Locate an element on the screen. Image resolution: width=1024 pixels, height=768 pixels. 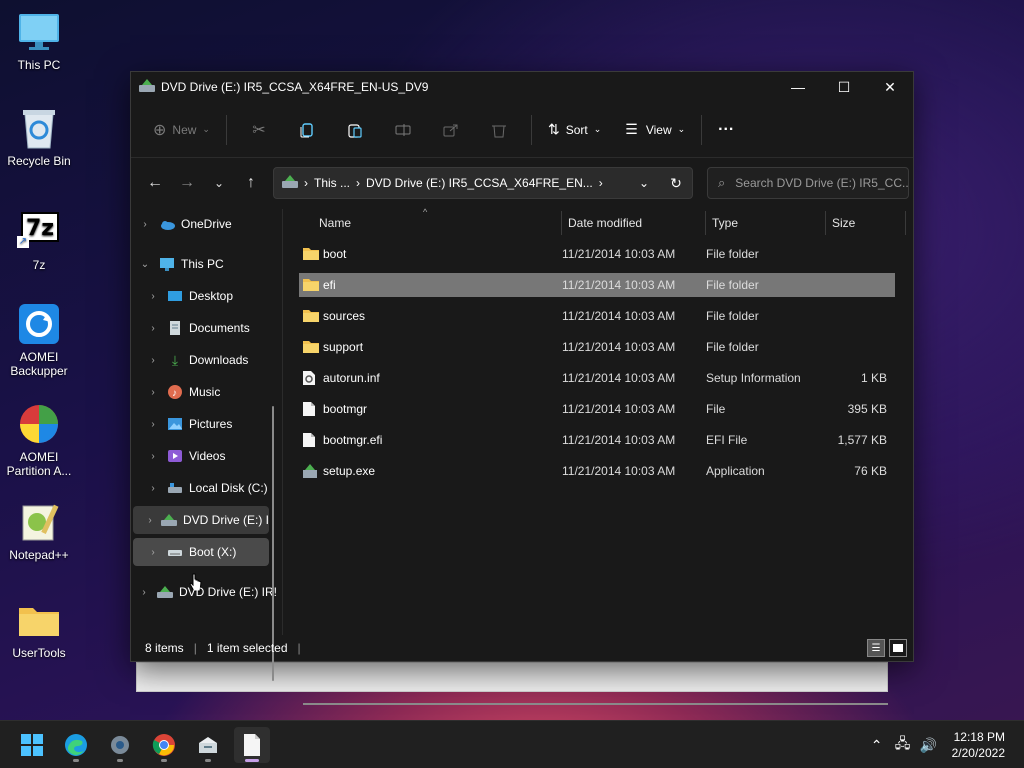
nav-item-dvd-drive-selected: › DVD Drive (E:) I is located at coordinates (201, 520).